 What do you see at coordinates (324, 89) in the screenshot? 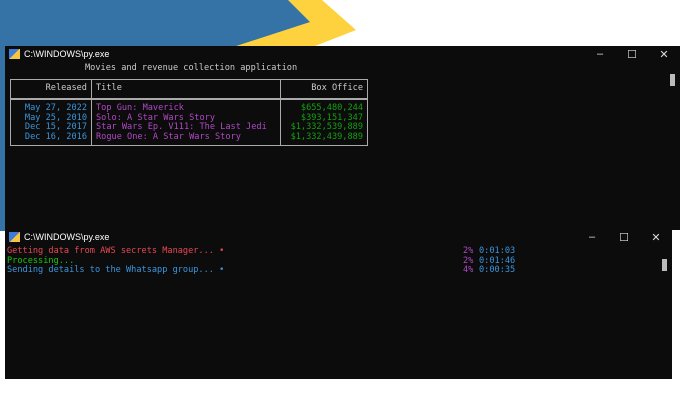
I see `col-box-office: Box Office` at bounding box center [324, 89].